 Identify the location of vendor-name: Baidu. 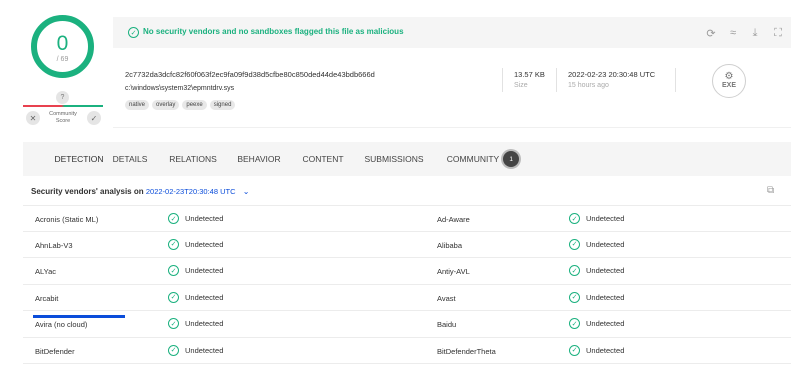
(447, 324).